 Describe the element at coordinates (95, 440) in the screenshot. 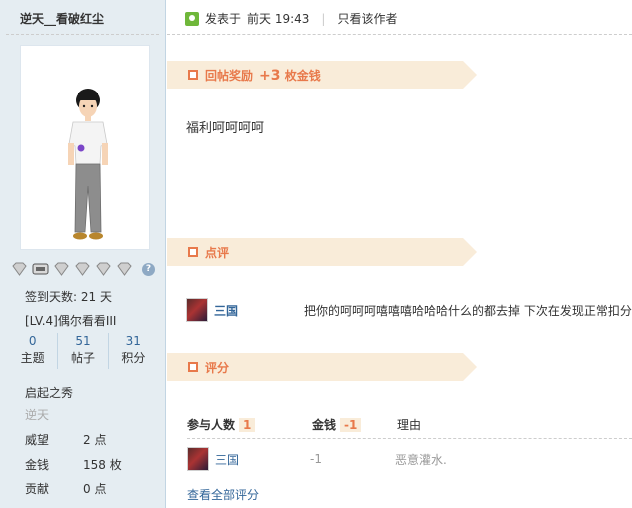

I see `attr-value: 2 点` at that location.